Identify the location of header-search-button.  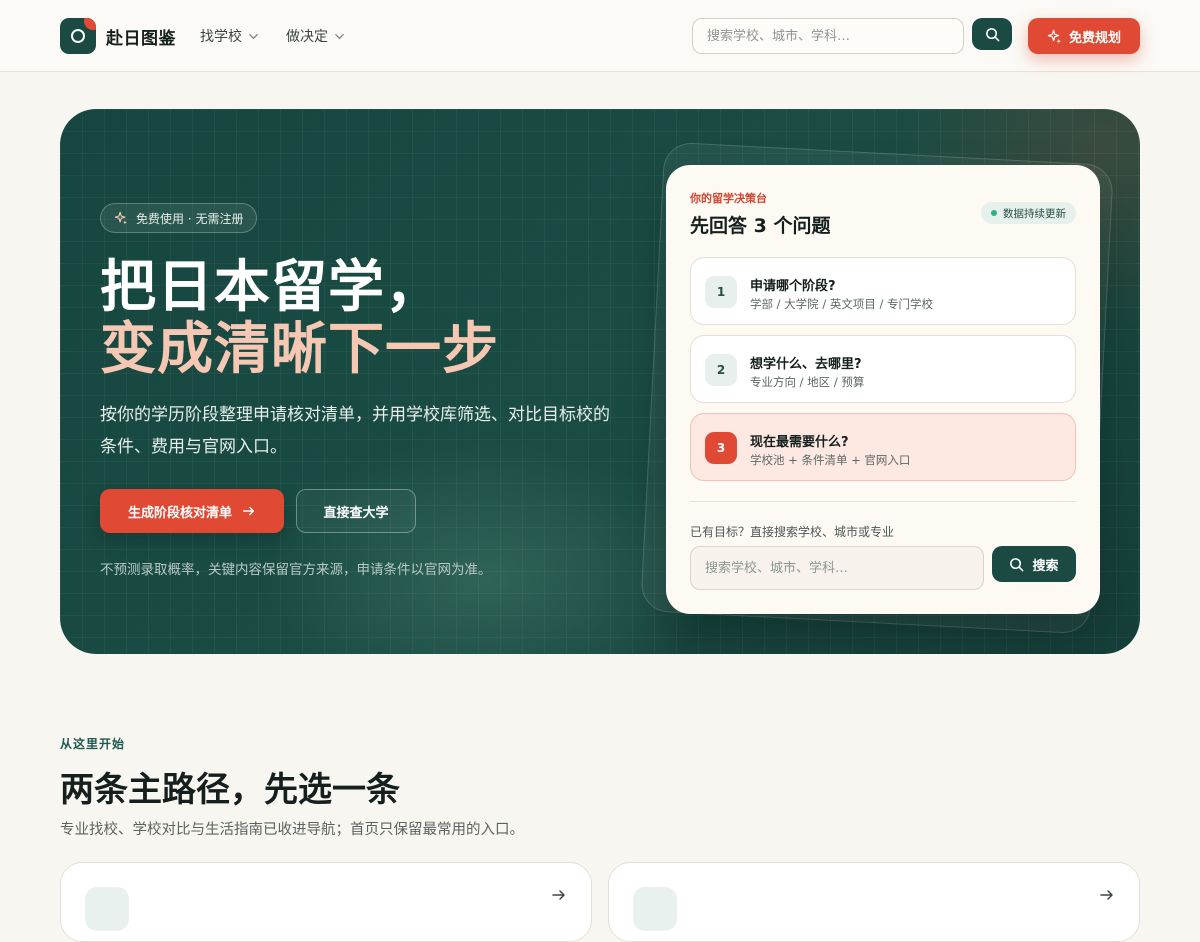
(992, 34).